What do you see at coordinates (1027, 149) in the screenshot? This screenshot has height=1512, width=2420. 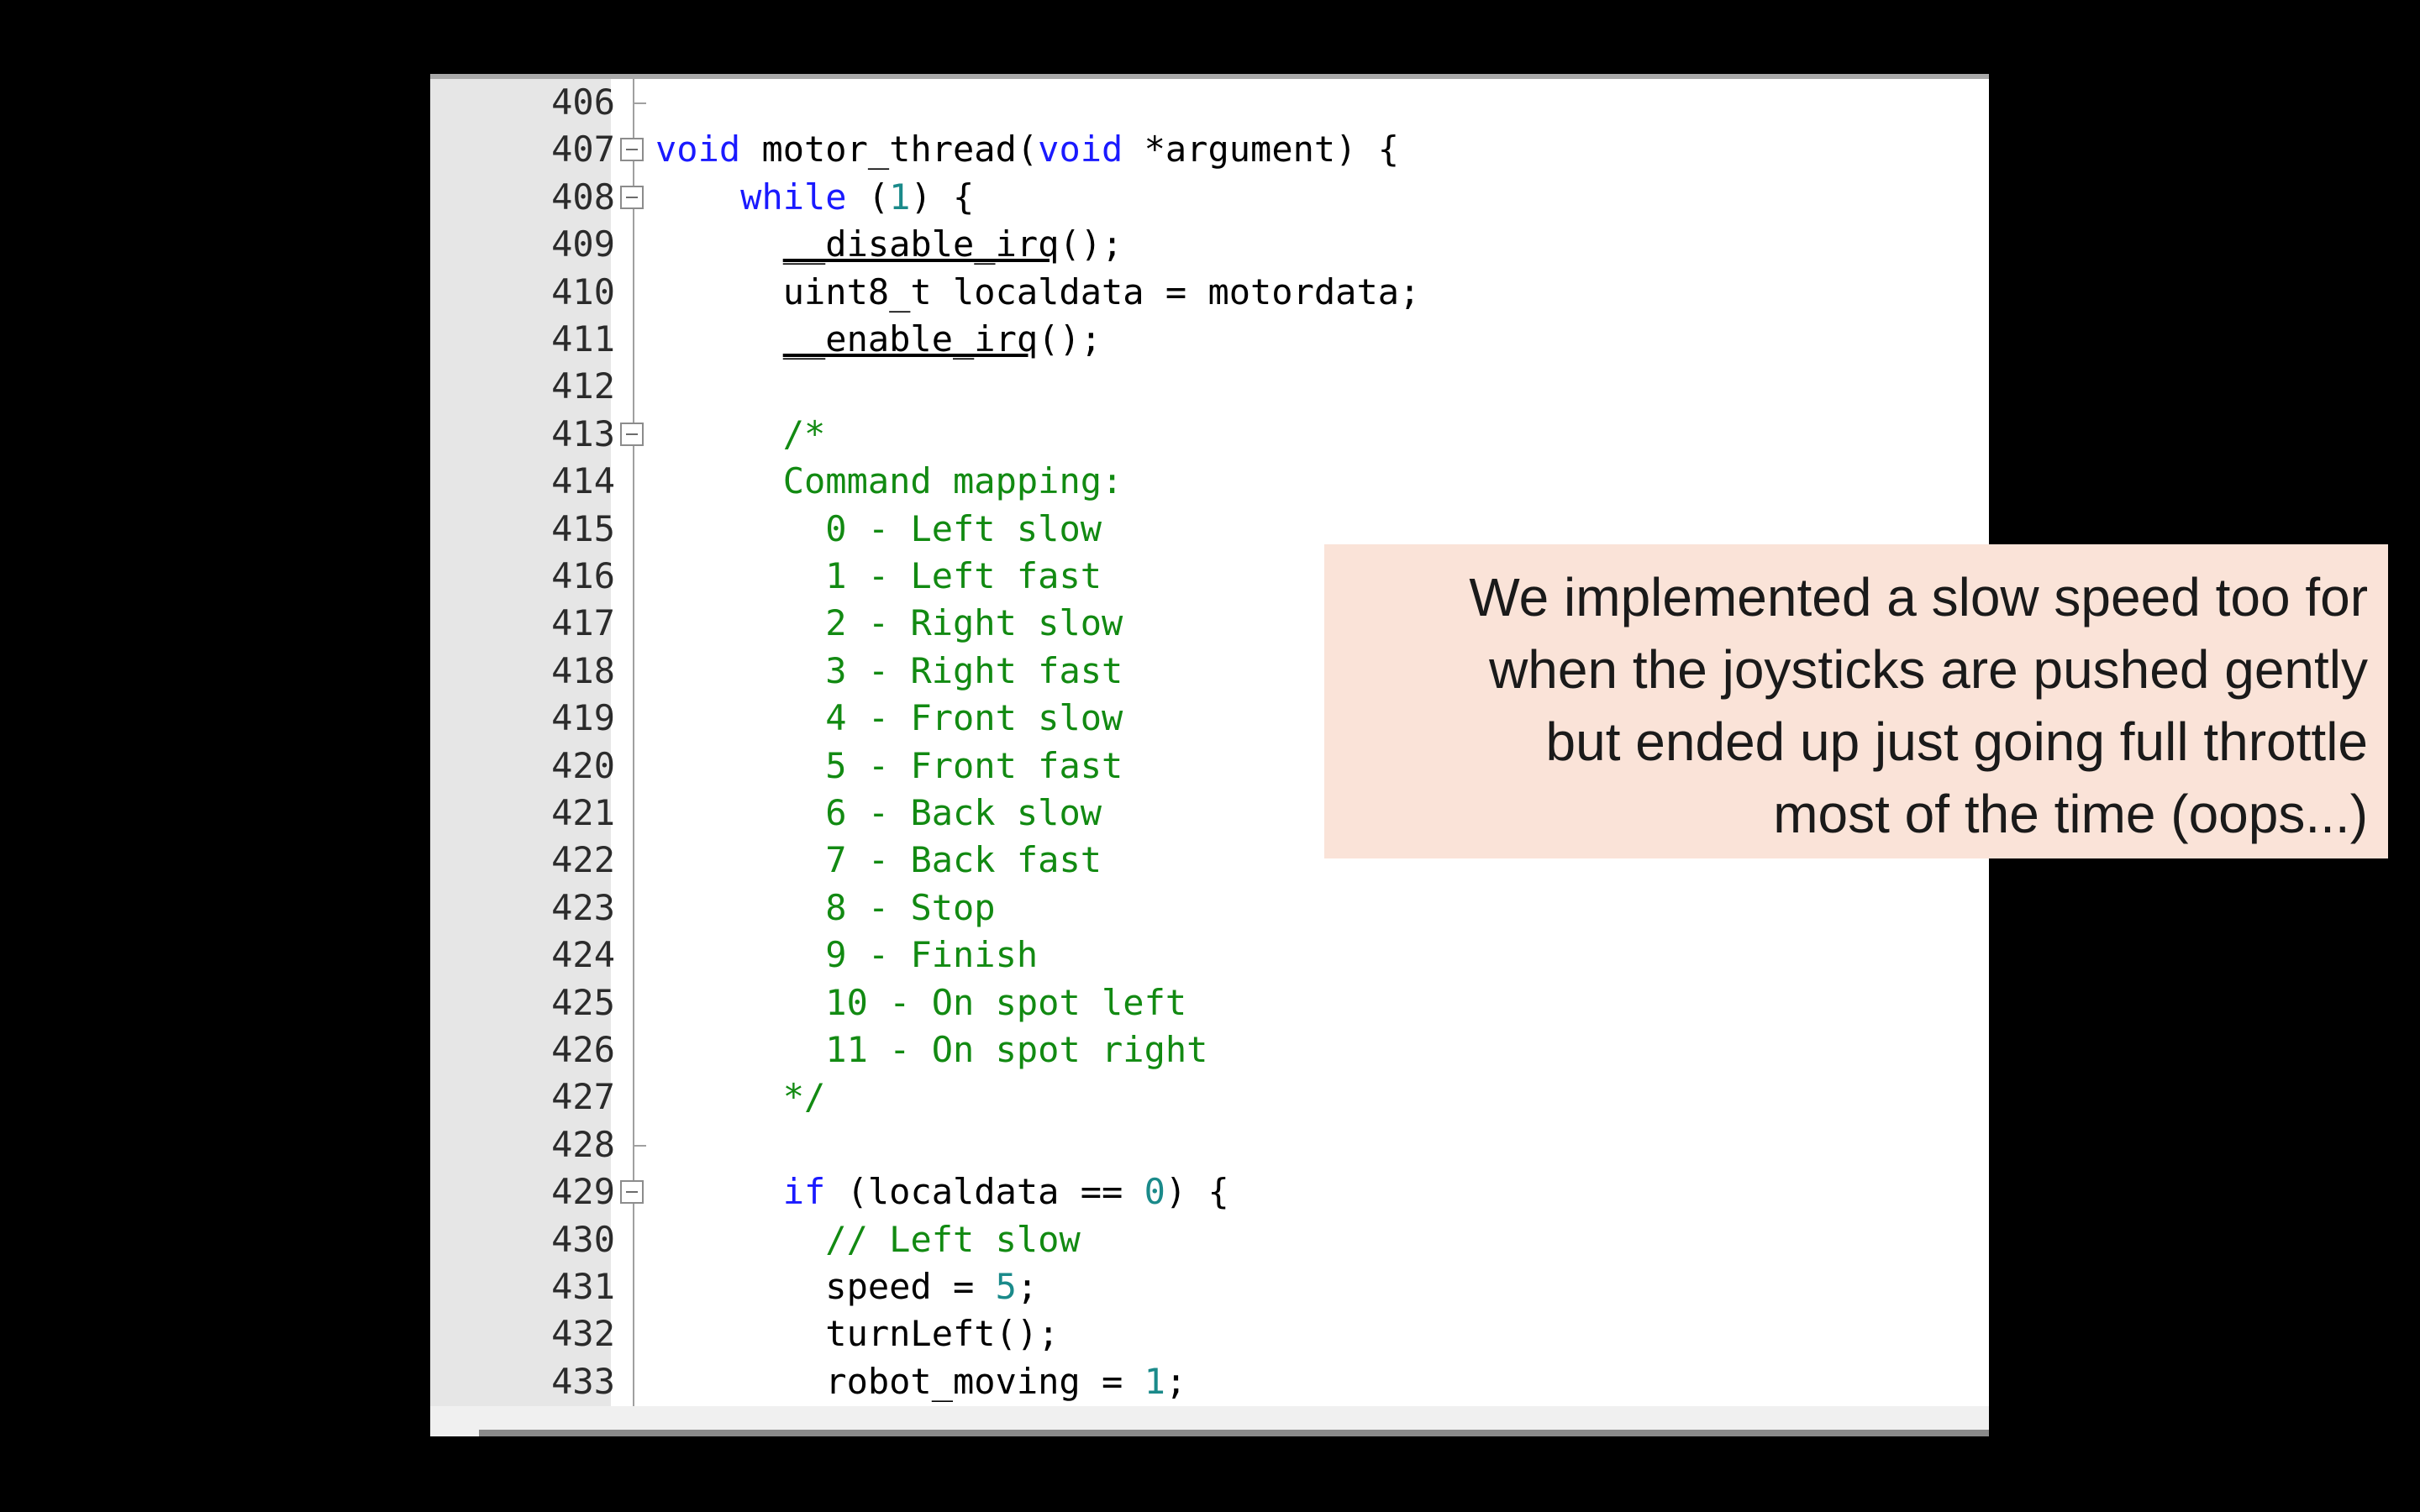 I see `source-text: void motor_thread(void *argument) {` at bounding box center [1027, 149].